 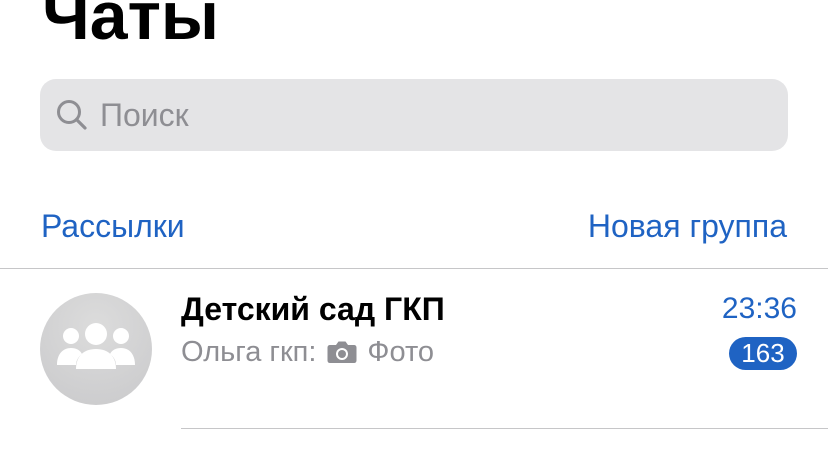 I want to click on chat-preview: Ольга гкп: Фото, so click(x=307, y=352).